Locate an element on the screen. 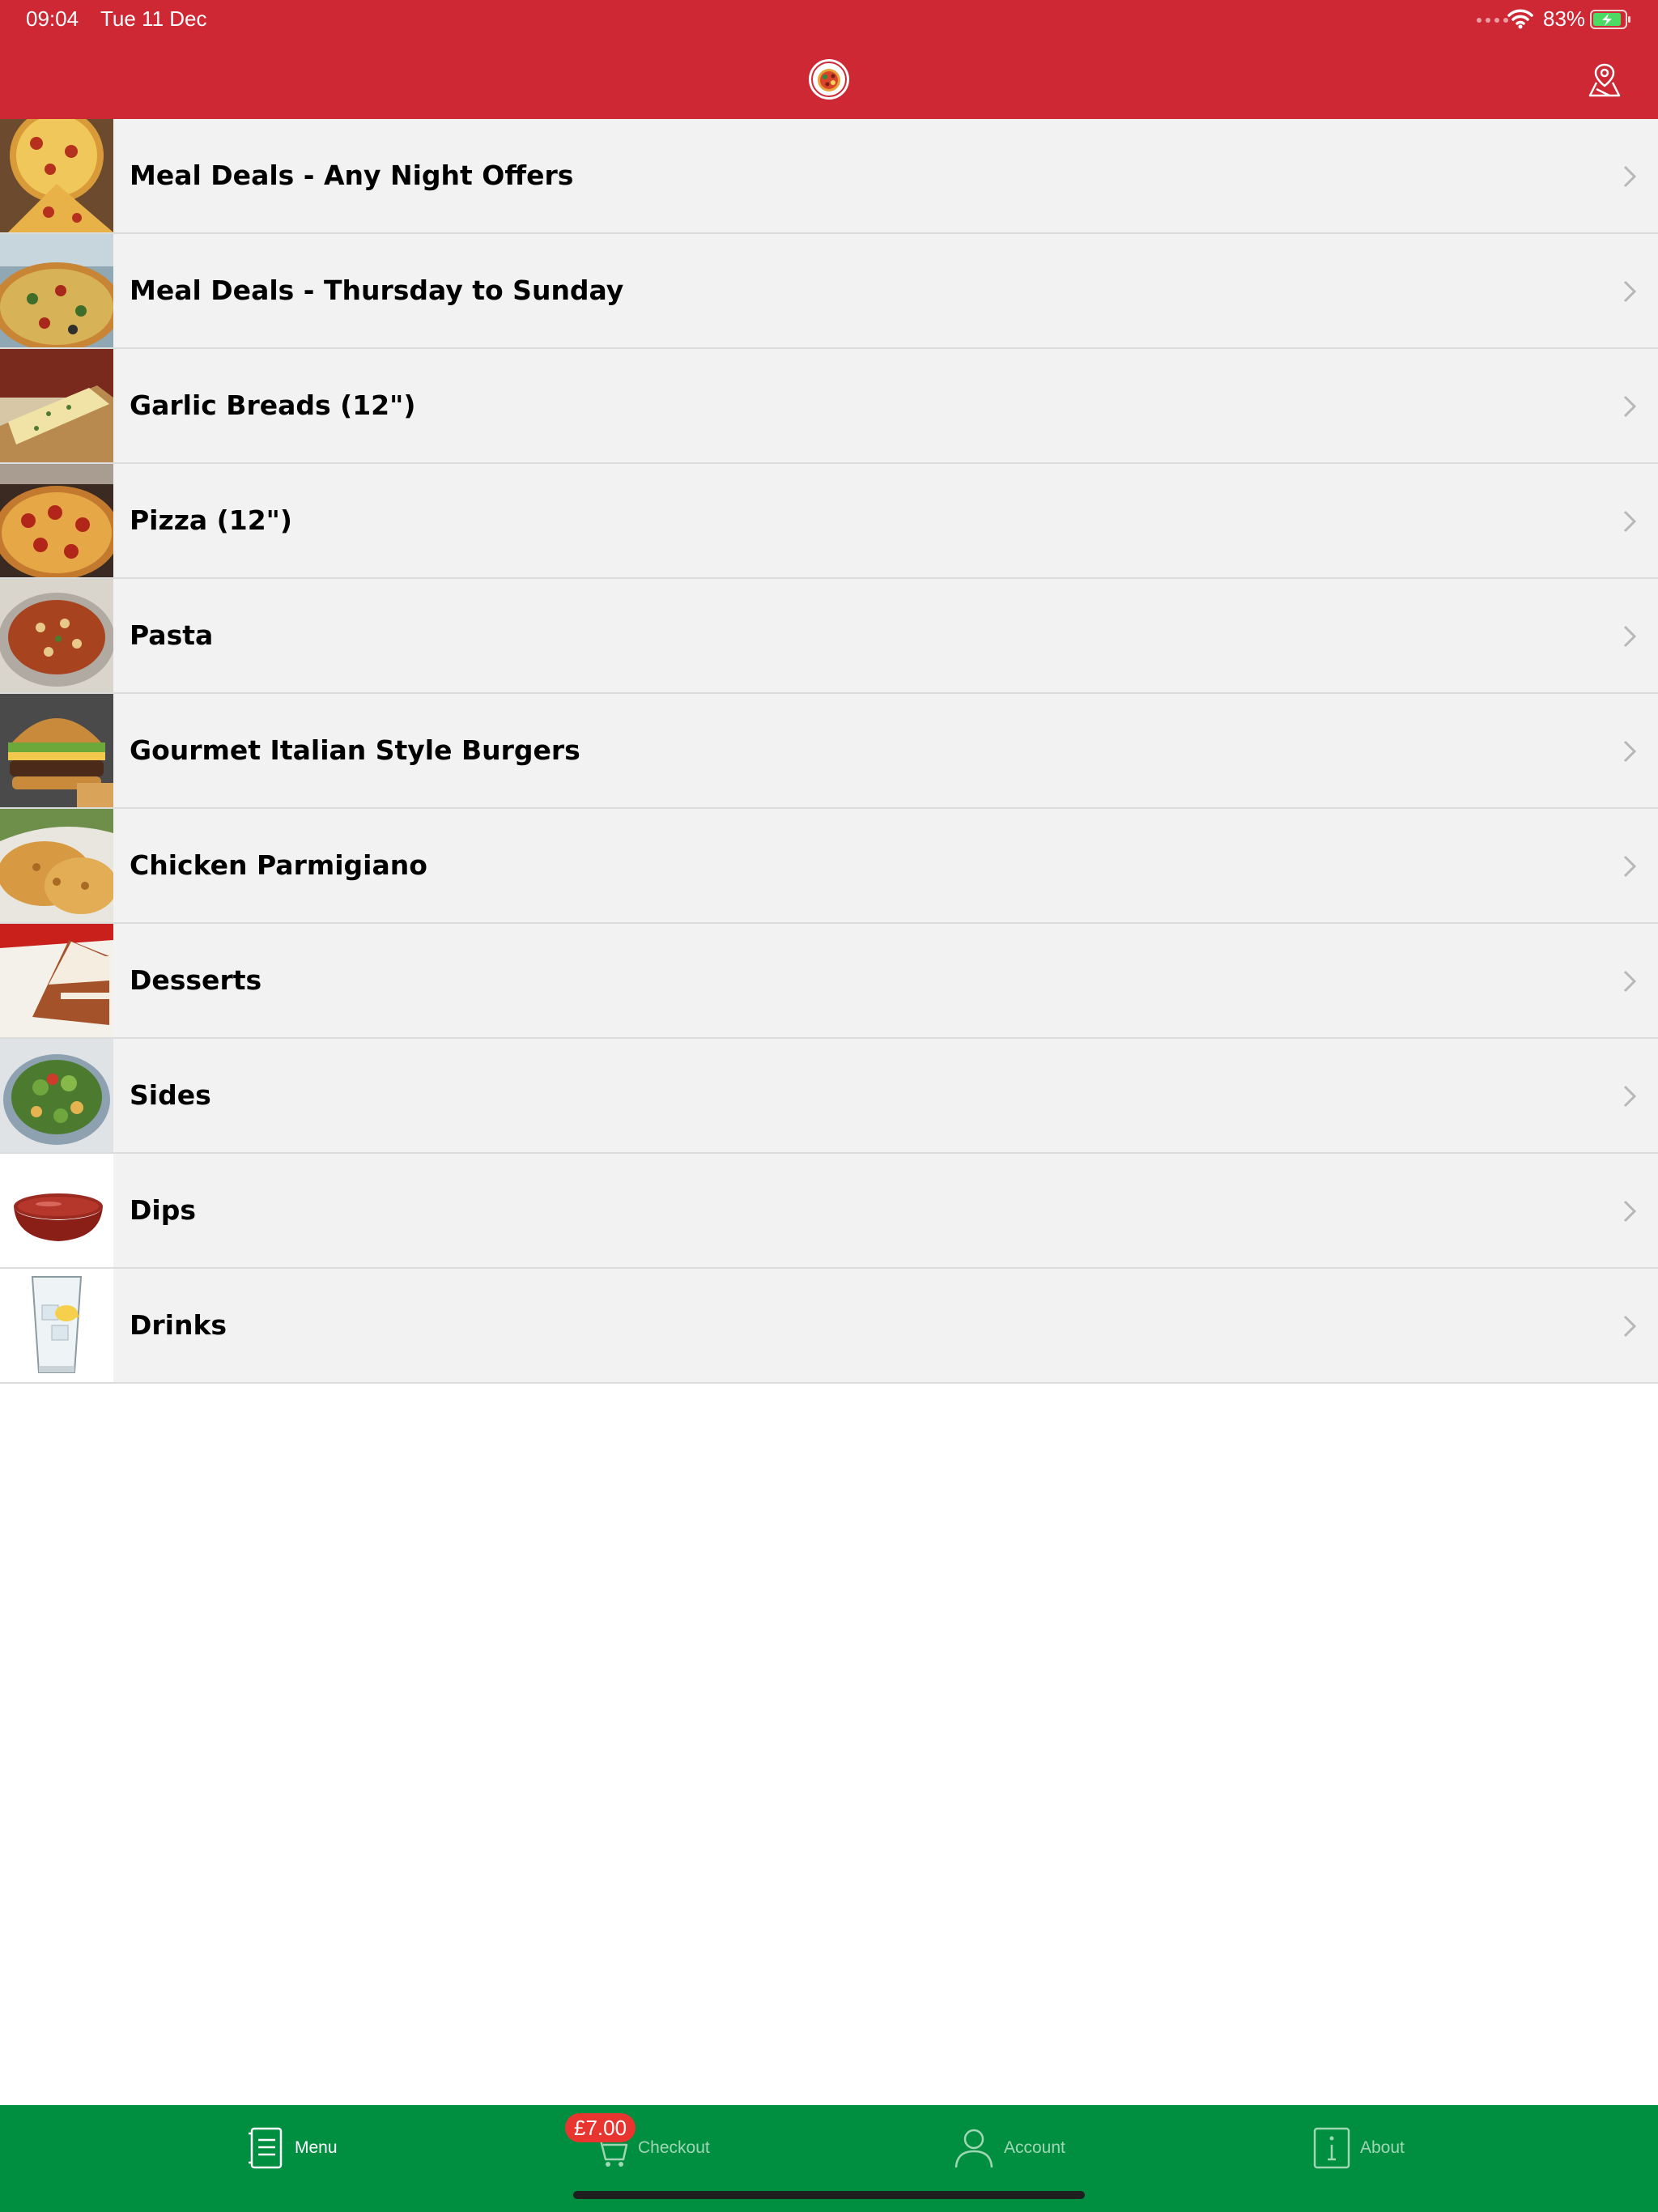 The width and height of the screenshot is (1658, 2212). user-icon is located at coordinates (973, 2149).